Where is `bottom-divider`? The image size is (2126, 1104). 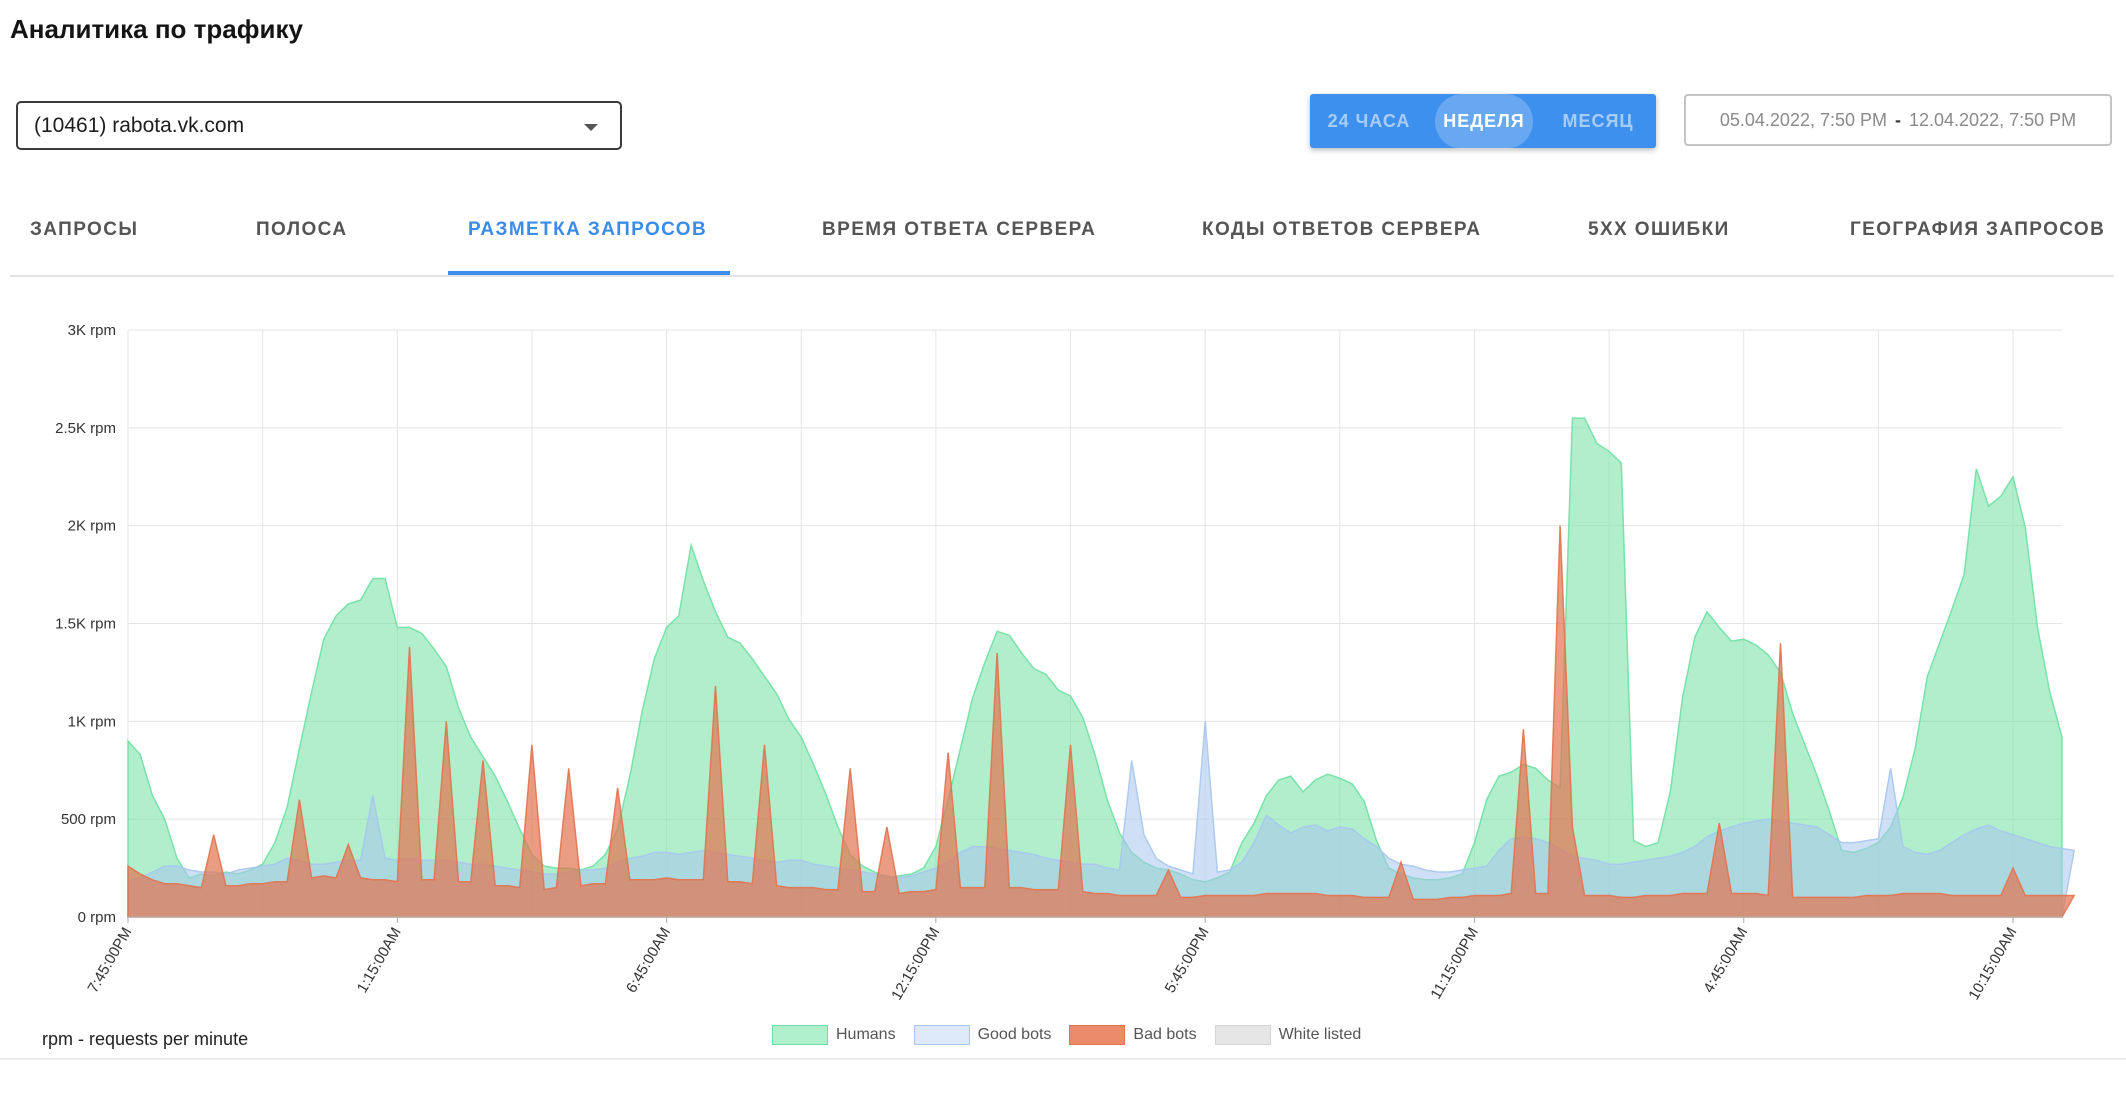 bottom-divider is located at coordinates (1063, 1059).